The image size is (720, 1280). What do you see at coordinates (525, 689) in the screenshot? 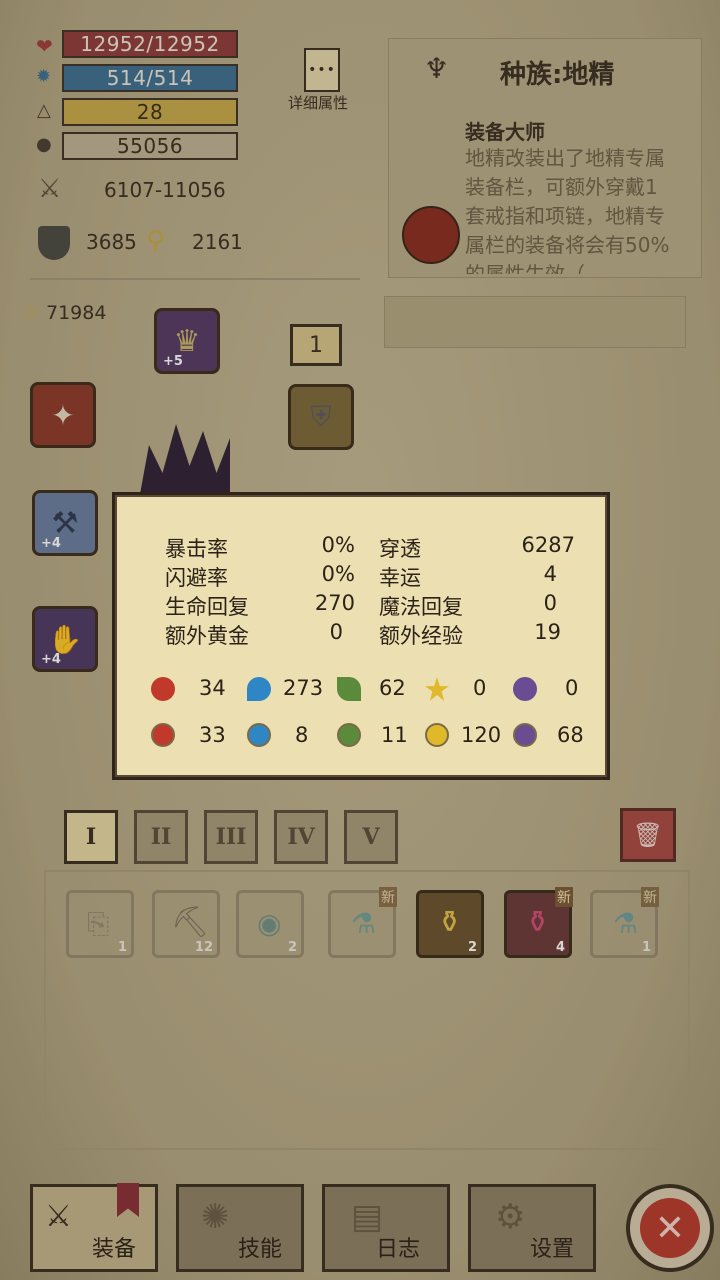
I see `dark-attack-icon` at bounding box center [525, 689].